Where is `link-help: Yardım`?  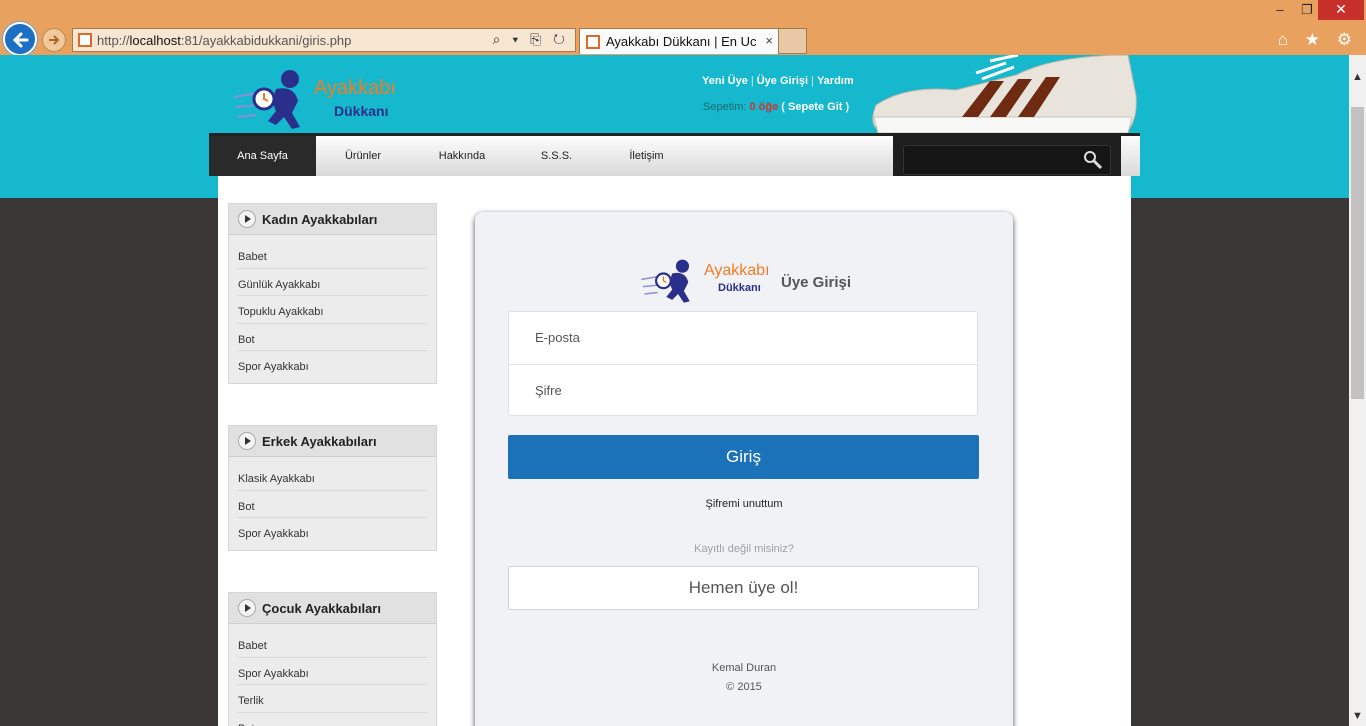
link-help: Yardım is located at coordinates (835, 81).